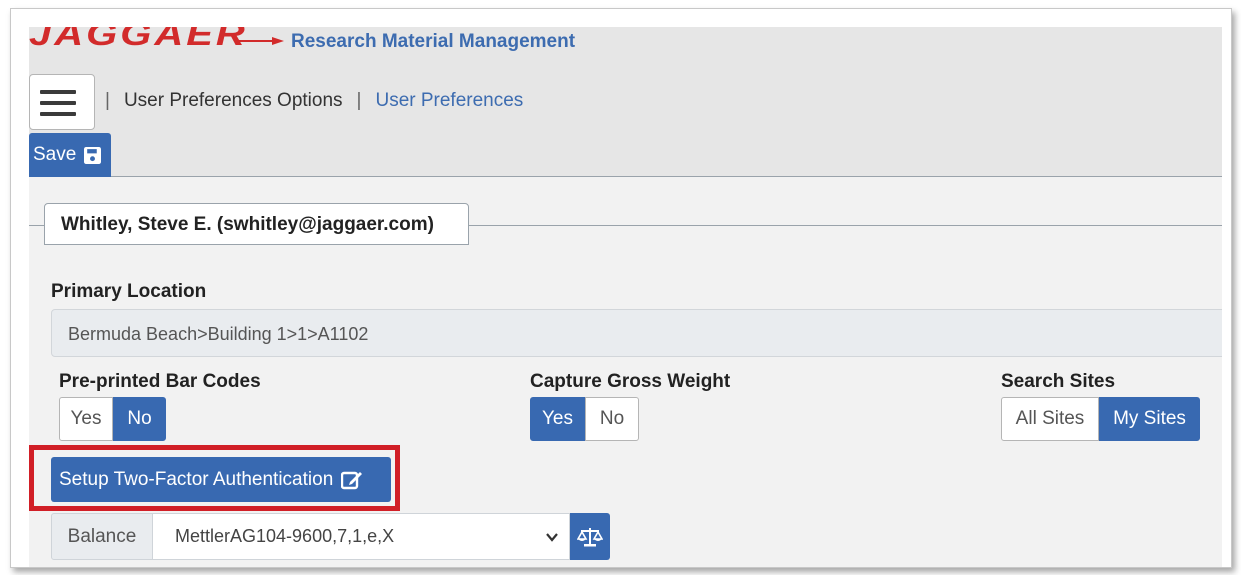 The height and width of the screenshot is (575, 1241). I want to click on save-label: Save, so click(55, 154).